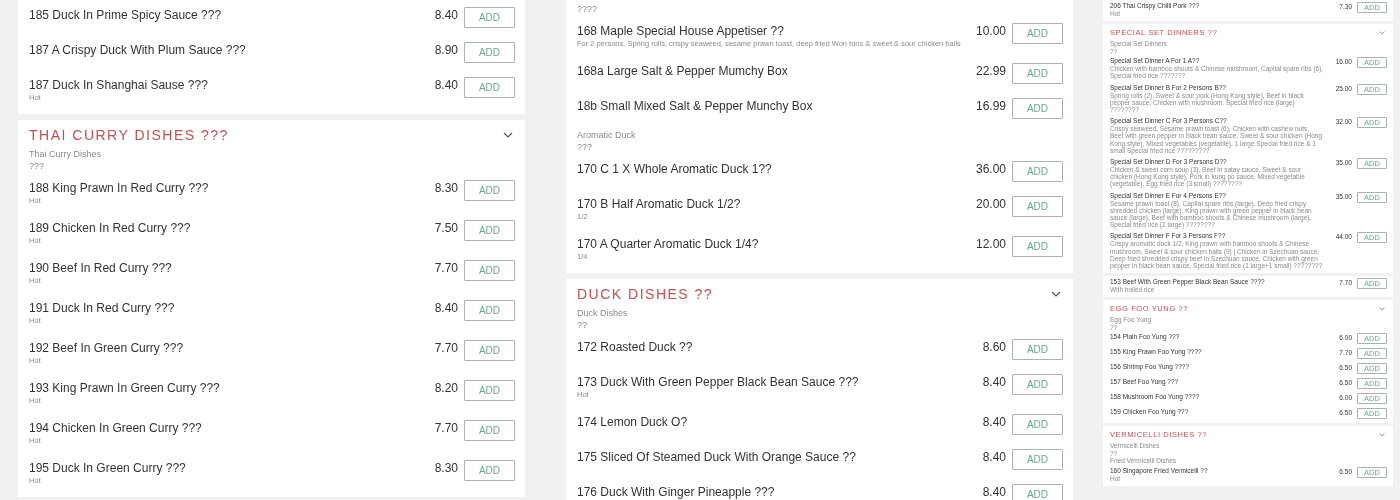 The height and width of the screenshot is (500, 1400). Describe the element at coordinates (119, 188) in the screenshot. I see `dish-name: 188 King Prawn In Red Curry ???` at that location.